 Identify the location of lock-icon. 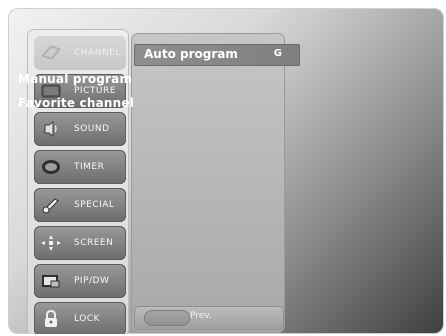
(51, 319).